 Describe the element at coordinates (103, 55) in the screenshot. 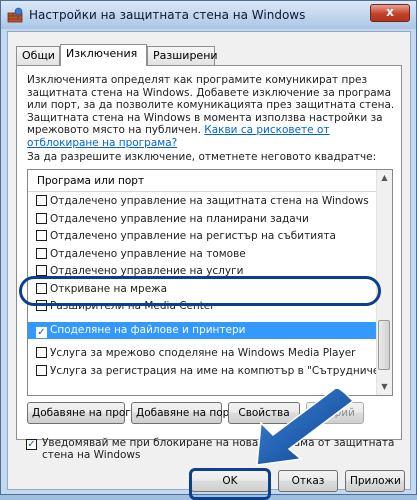

I see `tab-exceptions: Изключения` at that location.